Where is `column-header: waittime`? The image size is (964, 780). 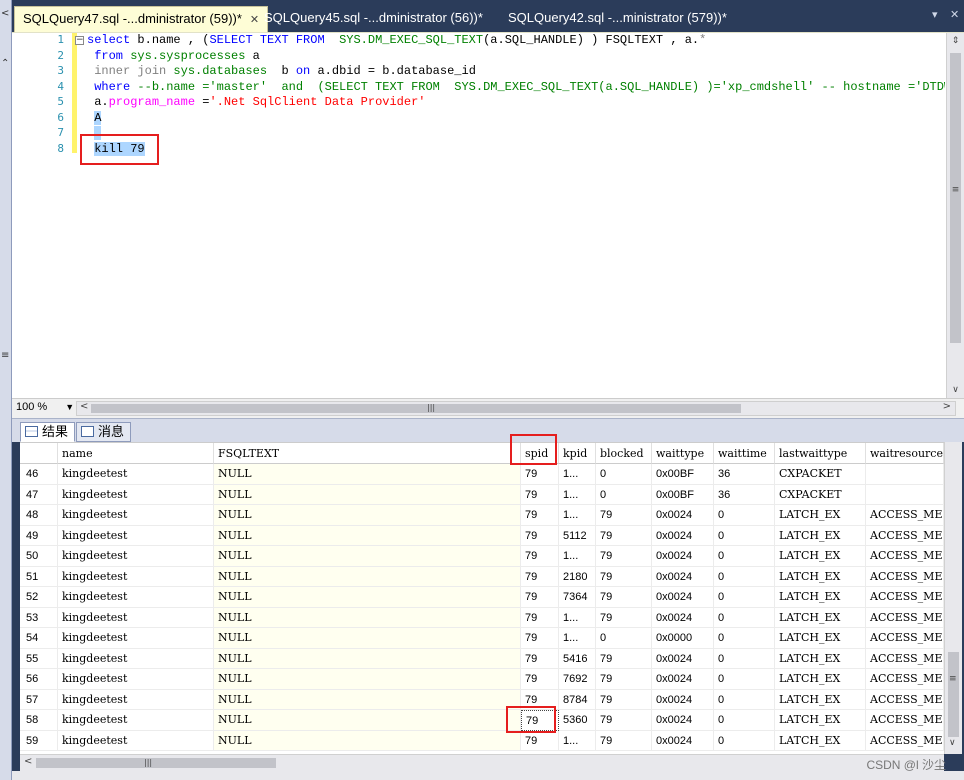
column-header: waittime is located at coordinates (744, 453).